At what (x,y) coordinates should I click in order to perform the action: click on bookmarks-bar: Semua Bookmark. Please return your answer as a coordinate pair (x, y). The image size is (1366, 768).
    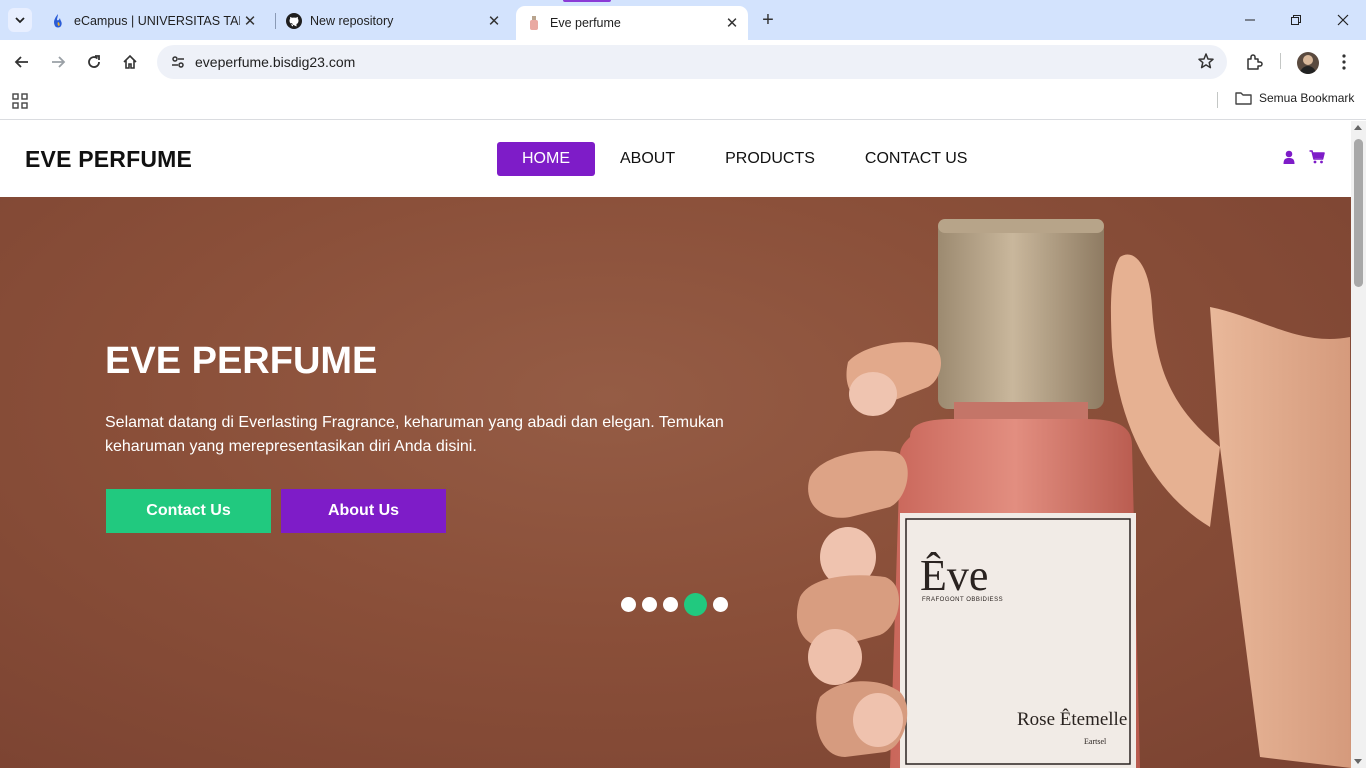
    Looking at the image, I should click on (683, 102).